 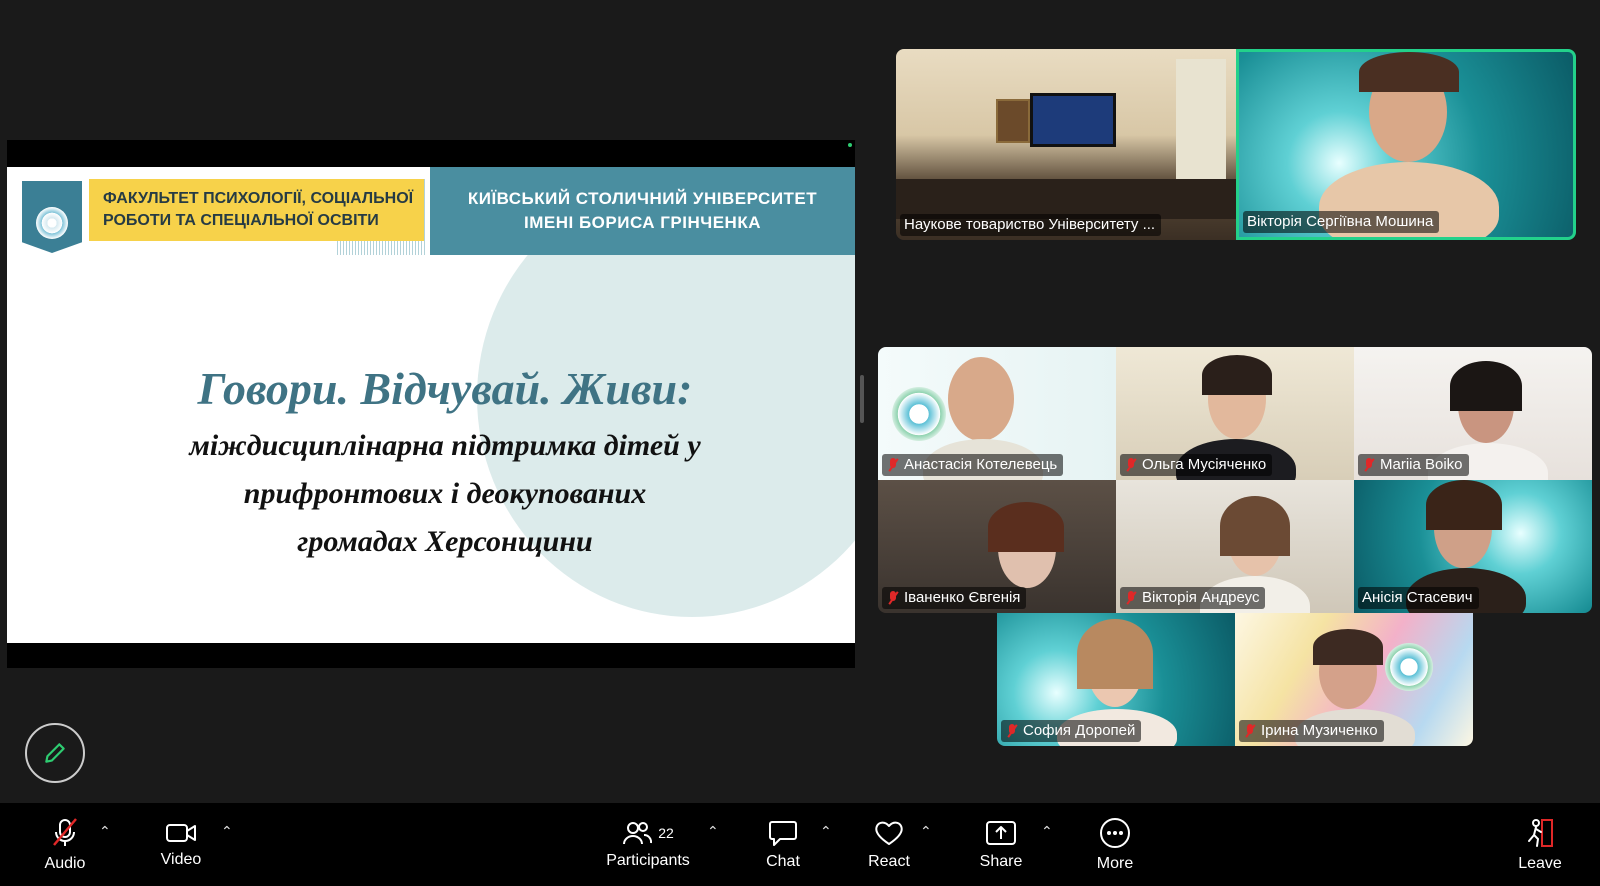 What do you see at coordinates (1341, 222) in the screenshot?
I see `participant-name-tag: Вікторія Сергіївна Мошина` at bounding box center [1341, 222].